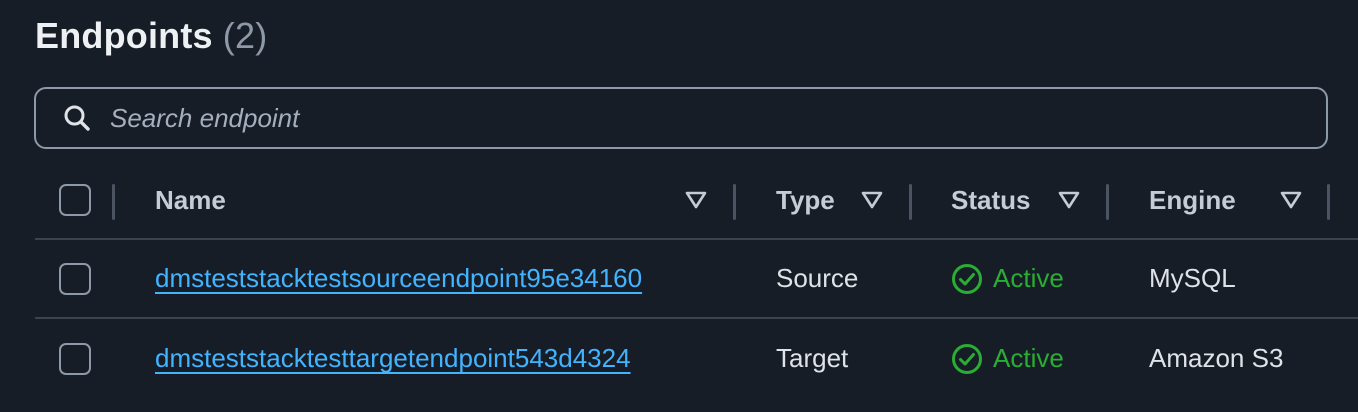 Image resolution: width=1358 pixels, height=412 pixels. I want to click on endpoint-name-cell: dmsteststacktestsourceendpoint95e34160, so click(398, 278).